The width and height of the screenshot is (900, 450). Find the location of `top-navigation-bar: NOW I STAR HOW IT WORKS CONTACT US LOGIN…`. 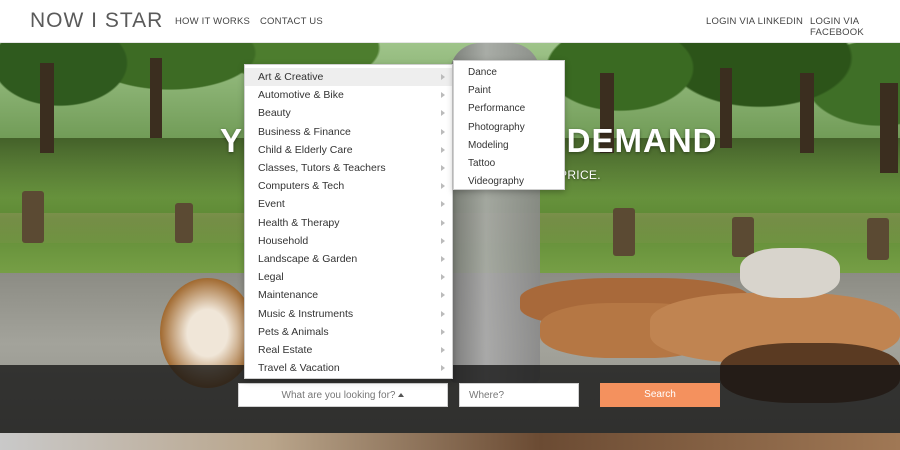

top-navigation-bar: NOW I STAR HOW IT WORKS CONTACT US LOGIN… is located at coordinates (450, 21).